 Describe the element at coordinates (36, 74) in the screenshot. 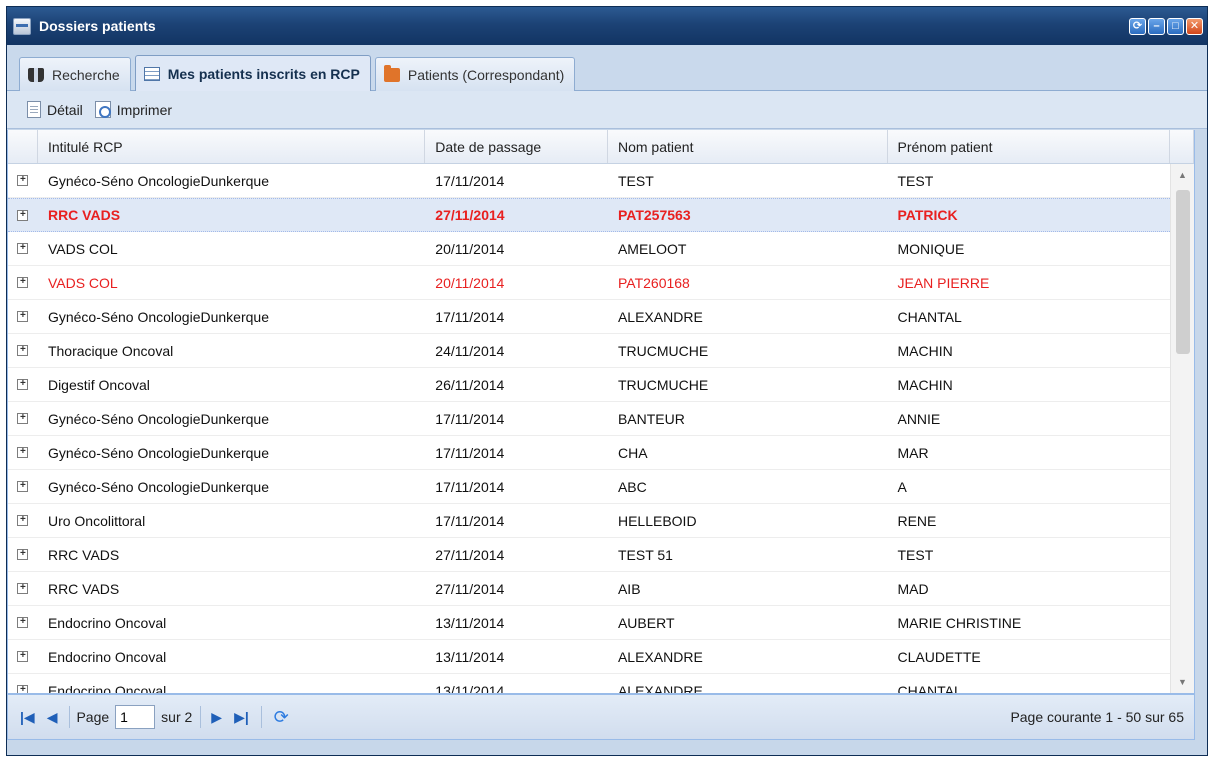

I see `binoculars-icon` at that location.